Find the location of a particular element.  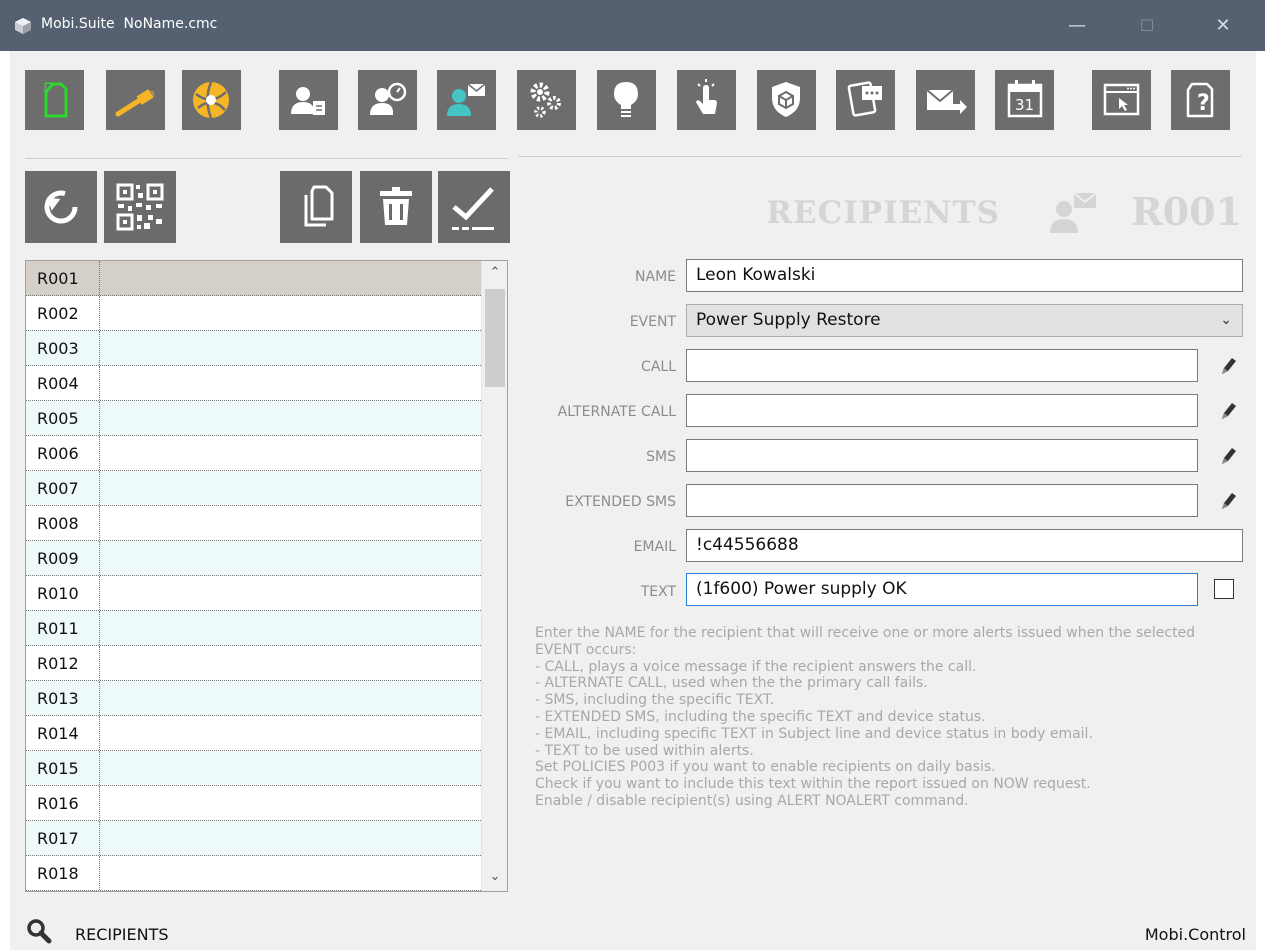

list-item: R001 is located at coordinates (253, 278).